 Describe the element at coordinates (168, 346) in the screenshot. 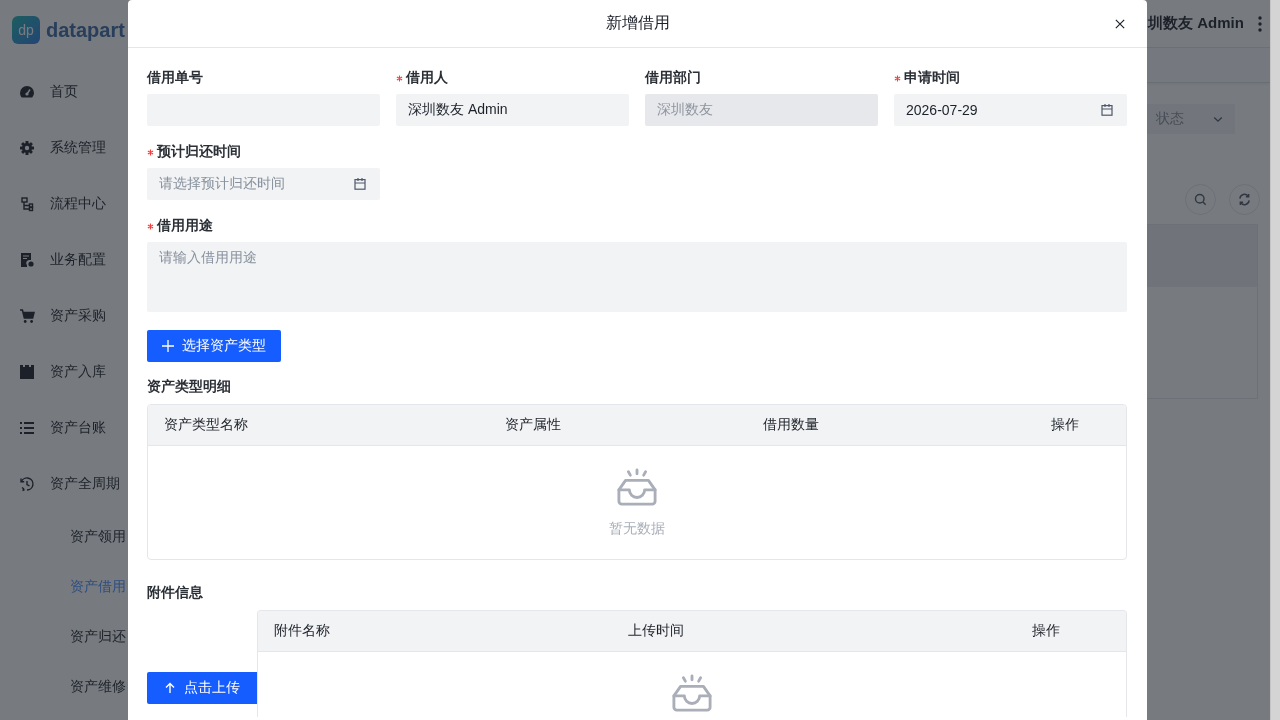

I see `plus-icon` at that location.